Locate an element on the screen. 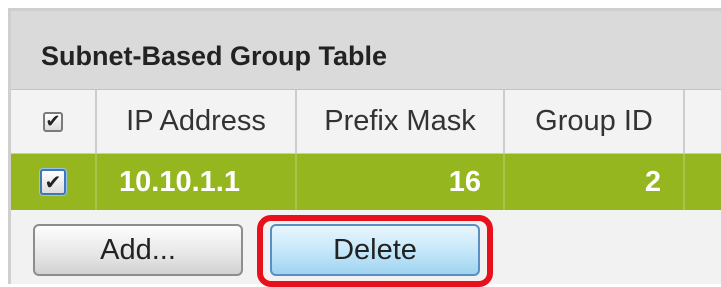  column-header-ip-address: IP Address is located at coordinates (197, 121).